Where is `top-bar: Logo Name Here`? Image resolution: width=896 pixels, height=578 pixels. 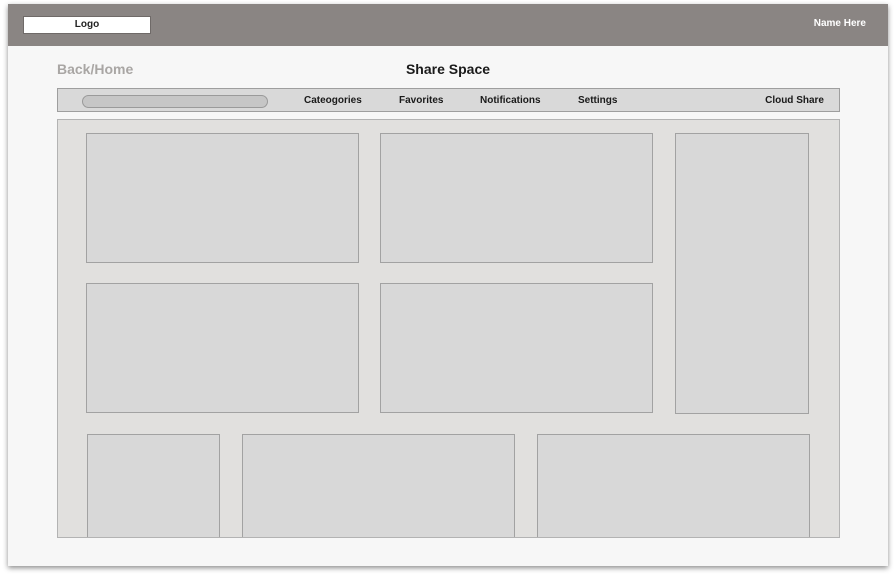
top-bar: Logo Name Here is located at coordinates (448, 25).